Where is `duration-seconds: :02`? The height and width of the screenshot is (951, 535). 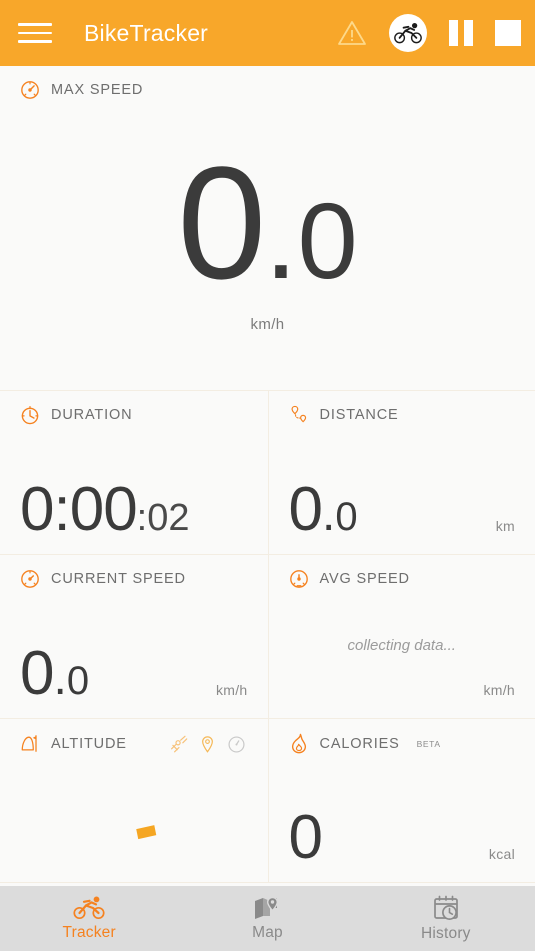
duration-seconds: :02 is located at coordinates (163, 518).